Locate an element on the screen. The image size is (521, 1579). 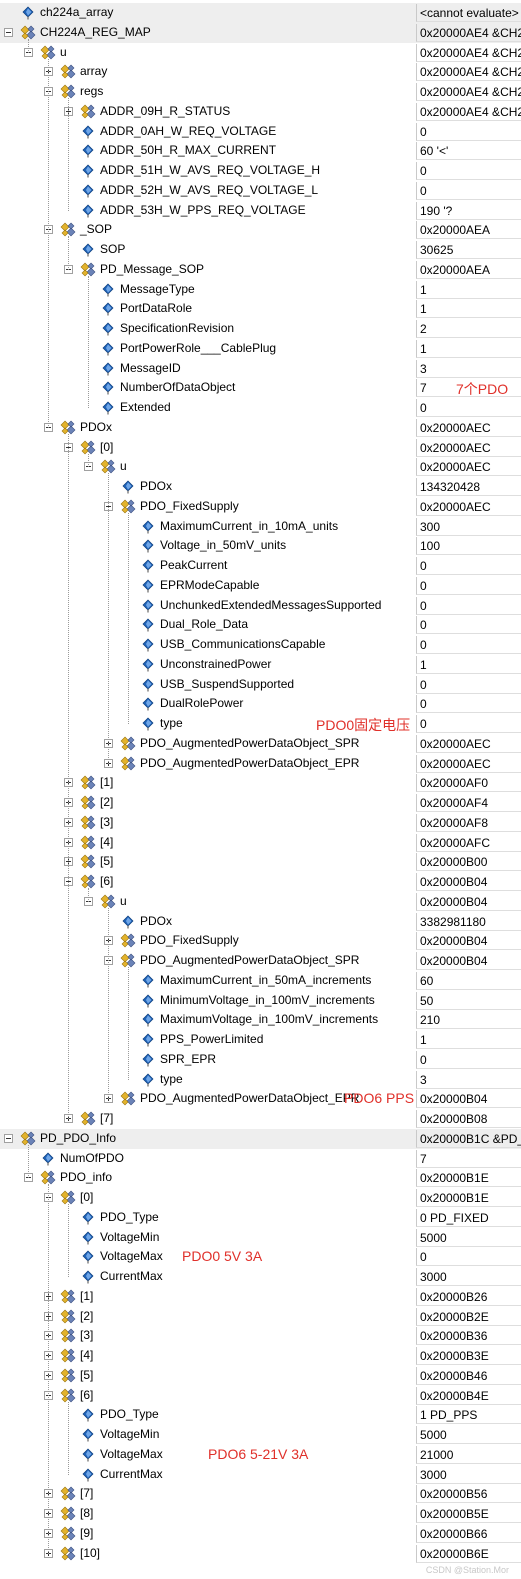
tree-row: MaximumCurrent_in_10mA_units 300 is located at coordinates (260, 527).